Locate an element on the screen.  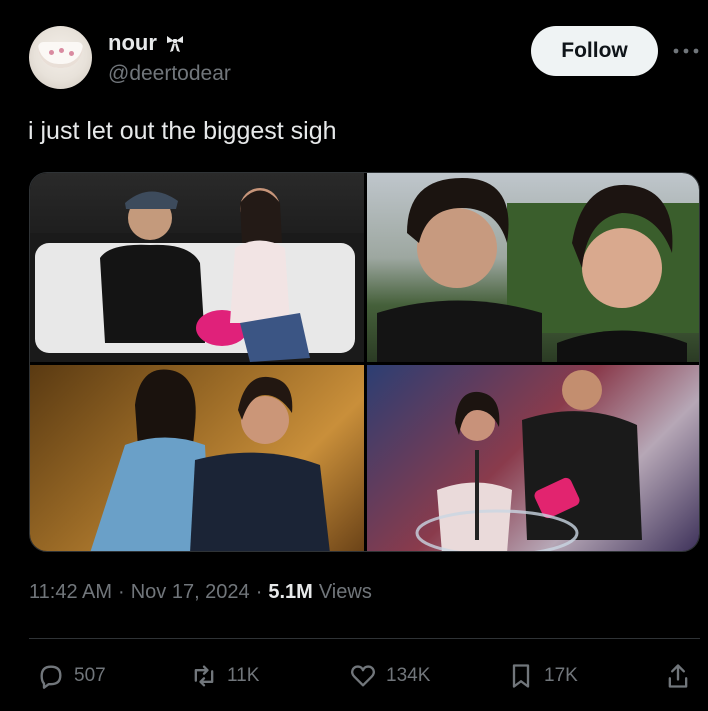
views-count: 5.1M is located at coordinates (290, 592).